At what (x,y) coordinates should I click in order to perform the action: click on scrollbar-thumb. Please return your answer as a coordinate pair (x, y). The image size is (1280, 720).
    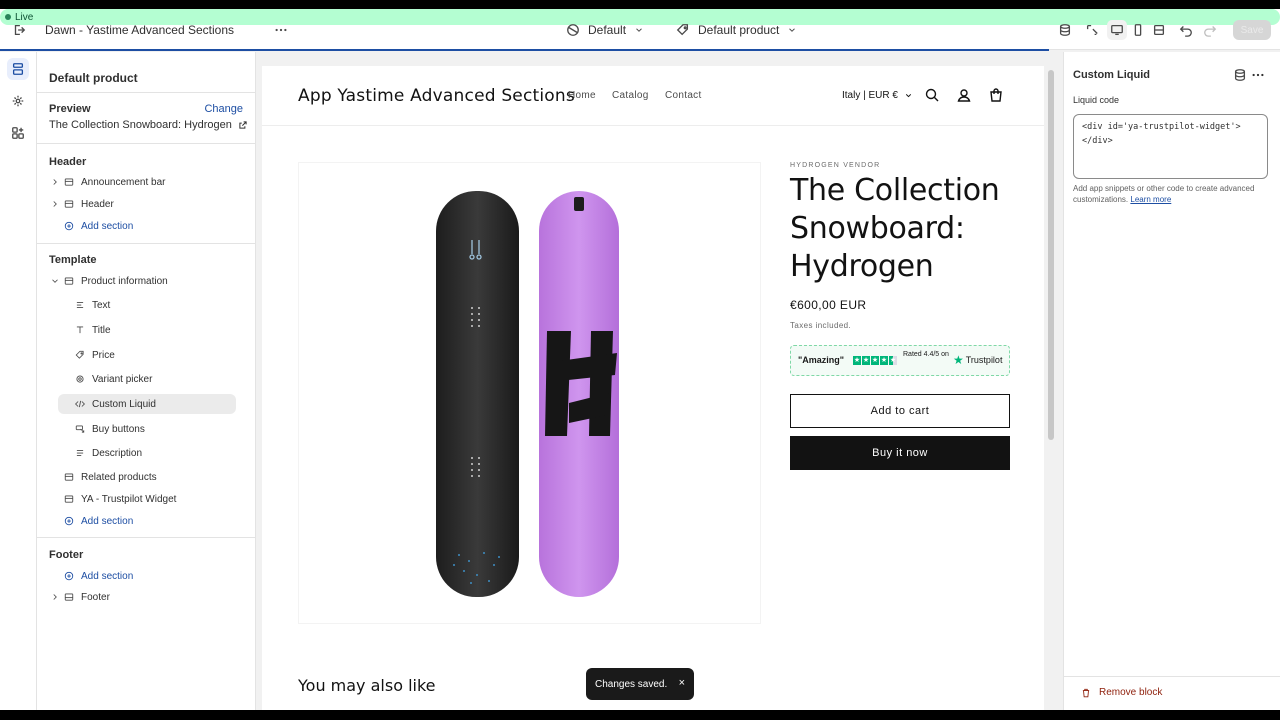
    Looking at the image, I should click on (1051, 255).